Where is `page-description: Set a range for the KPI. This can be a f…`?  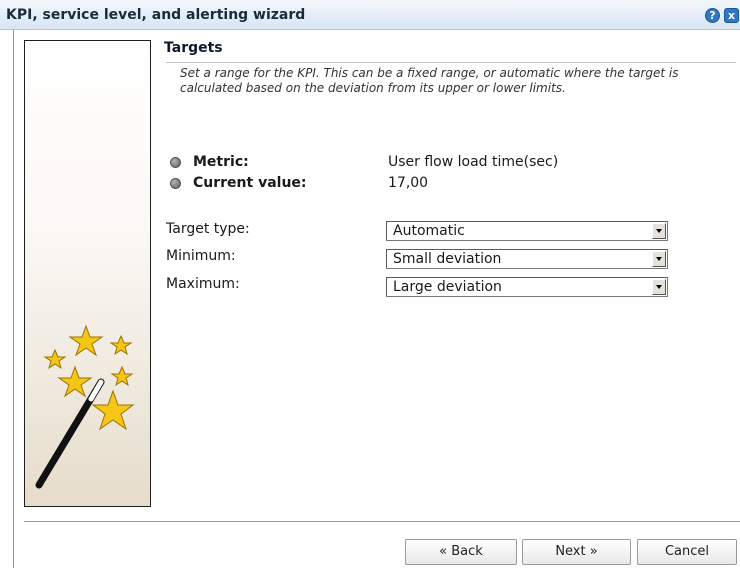 page-description: Set a range for the KPI. This can be a f… is located at coordinates (429, 80).